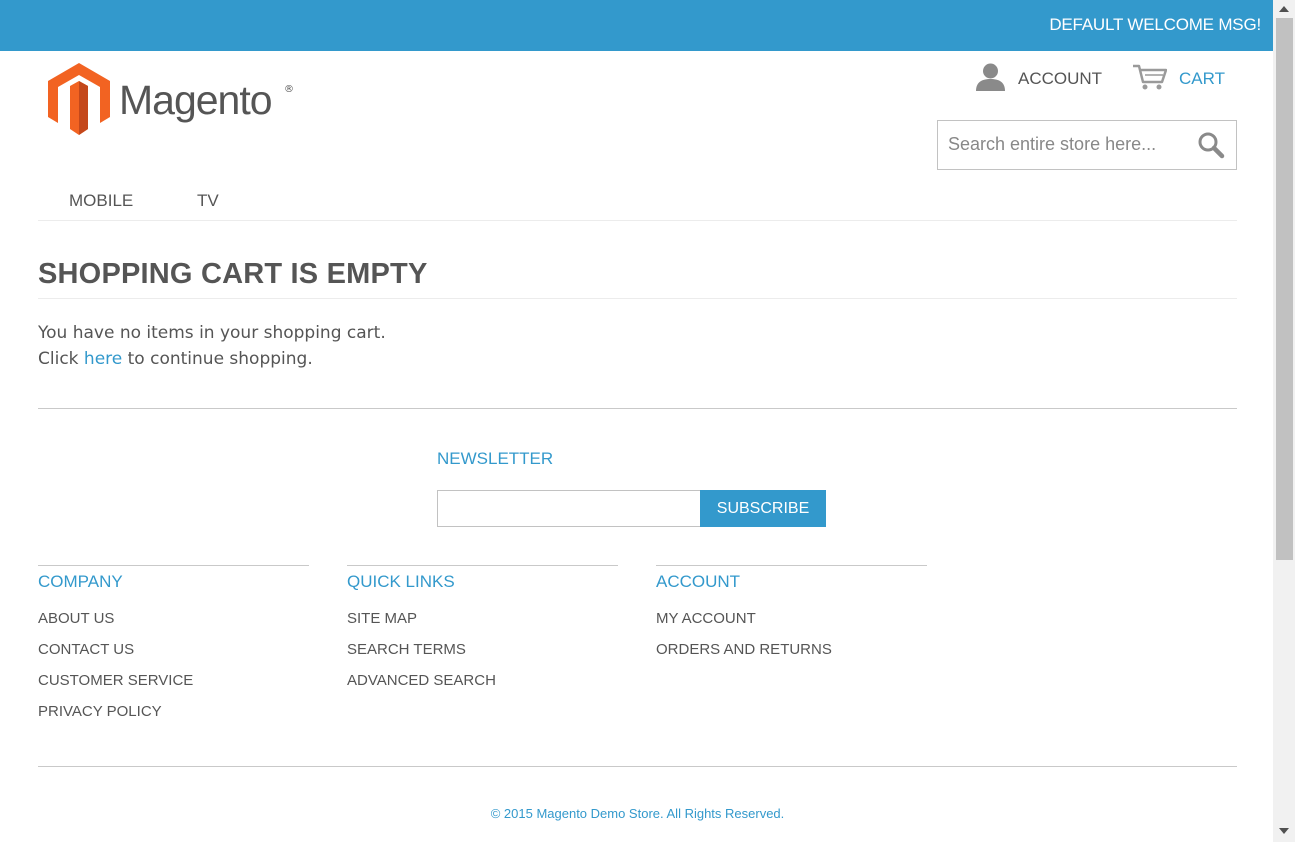  Describe the element at coordinates (1284, 289) in the screenshot. I see `scrollbar-thumb` at that location.